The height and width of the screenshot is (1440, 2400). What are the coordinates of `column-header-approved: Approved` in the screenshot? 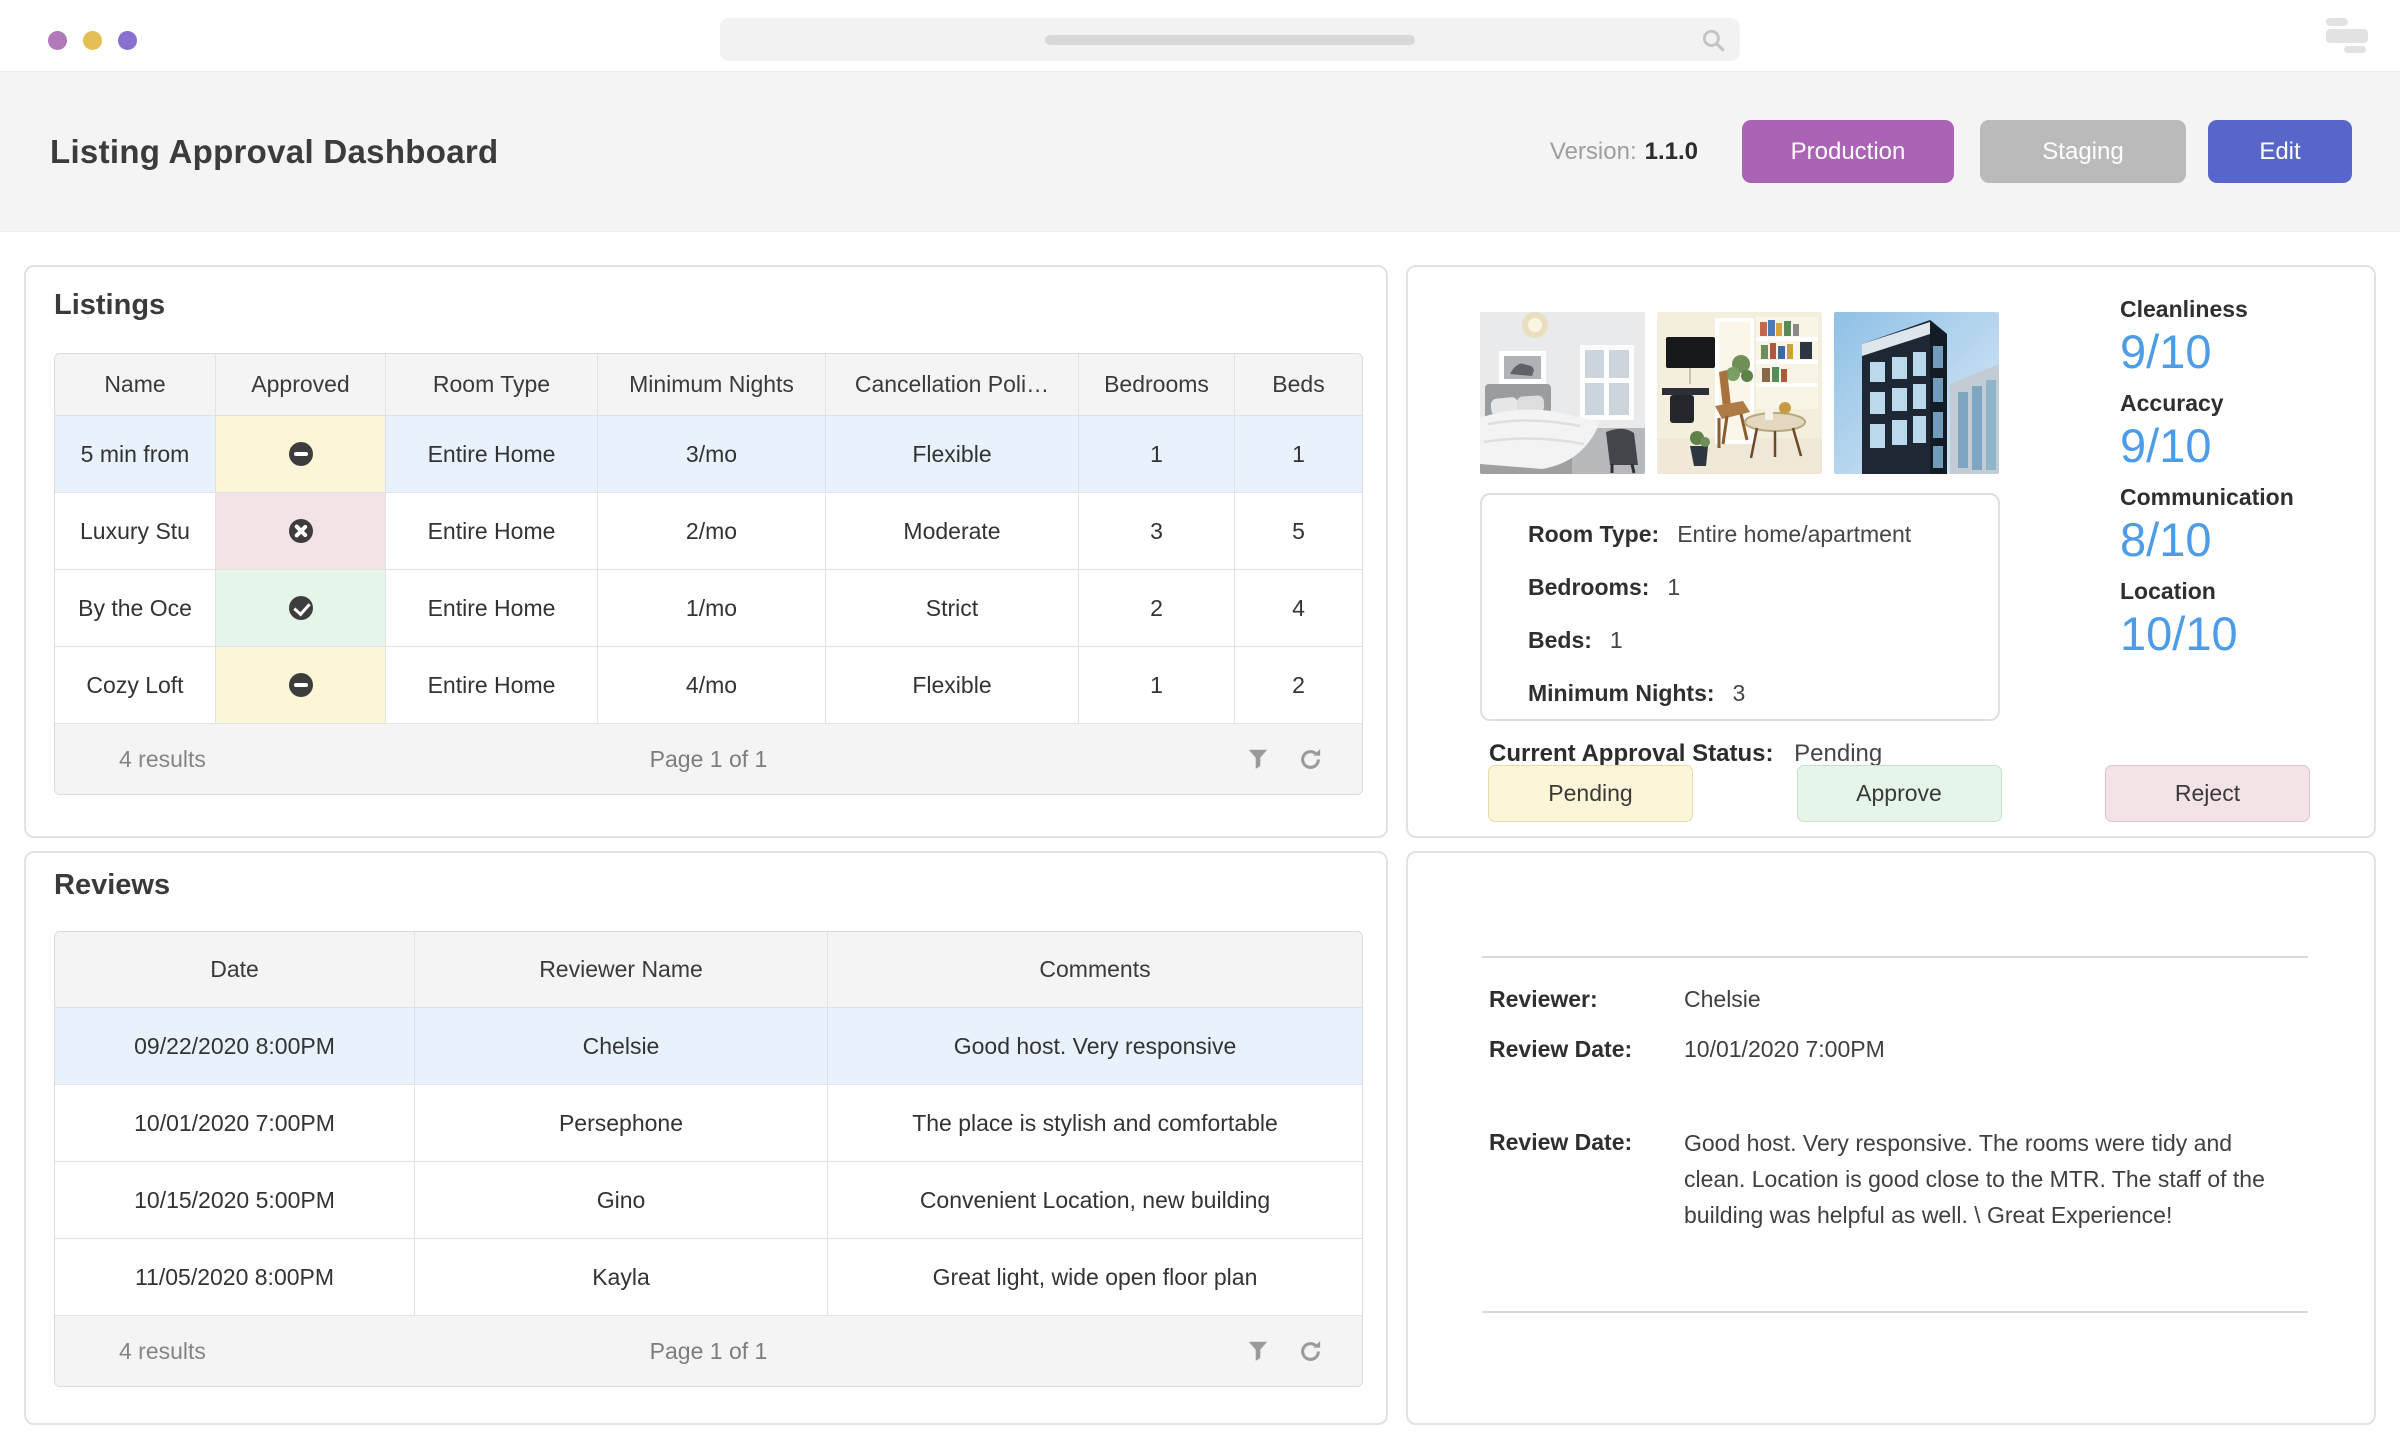 It's located at (301, 384).